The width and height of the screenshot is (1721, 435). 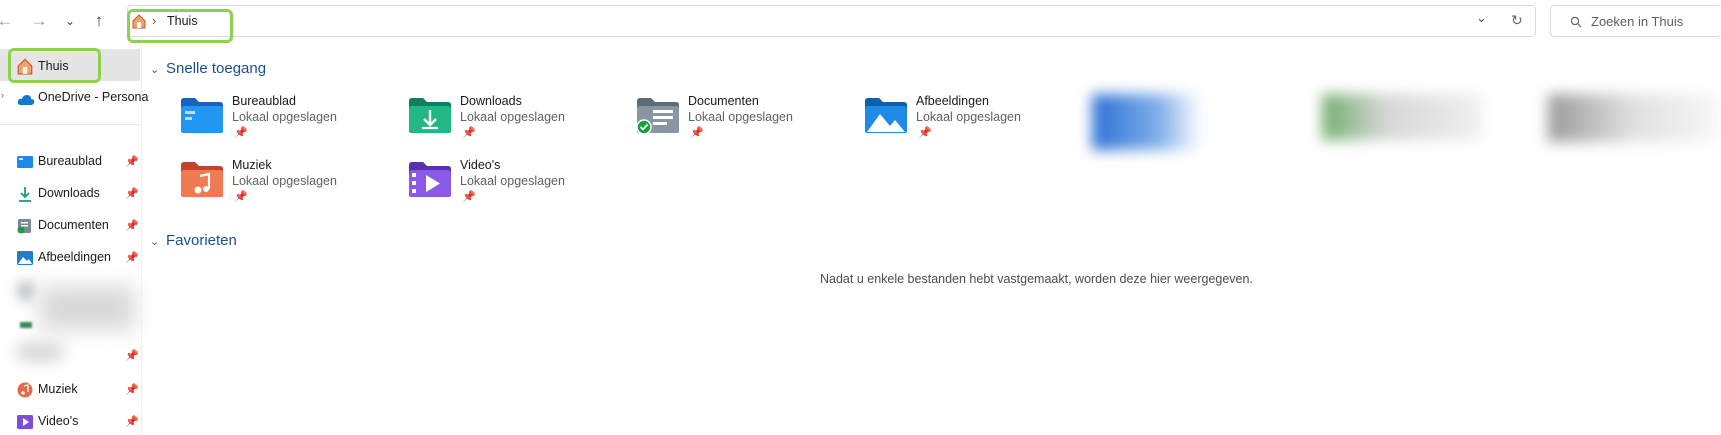 What do you see at coordinates (70, 124) in the screenshot?
I see `sidebar-divider` at bounding box center [70, 124].